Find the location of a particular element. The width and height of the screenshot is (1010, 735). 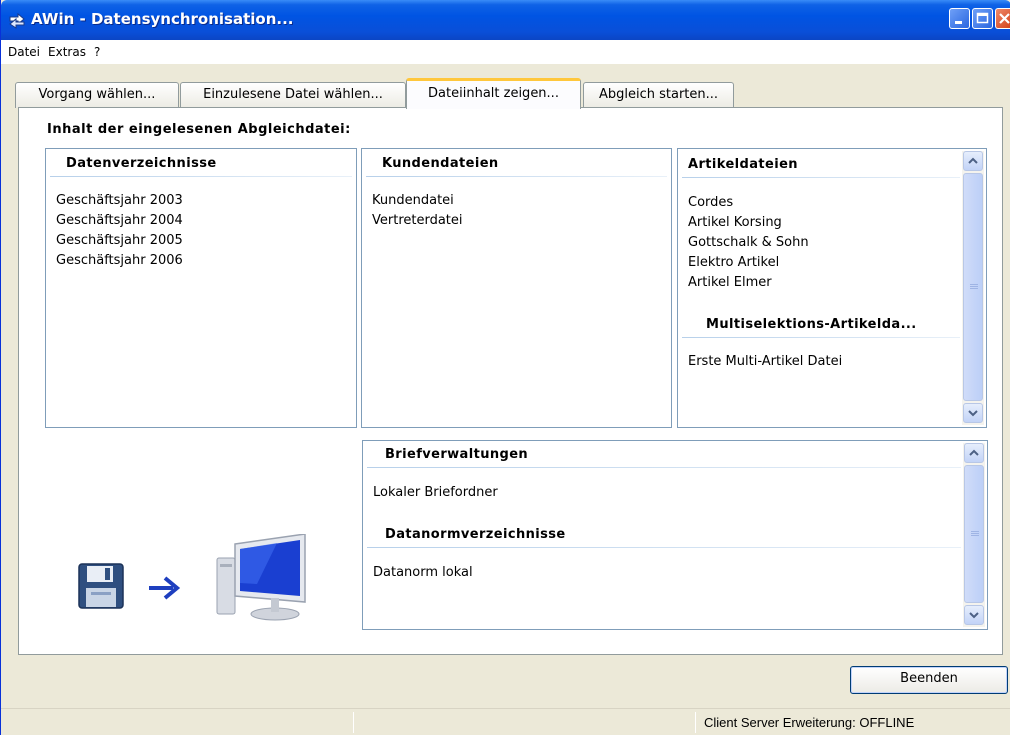

computer-icon is located at coordinates (261, 577).